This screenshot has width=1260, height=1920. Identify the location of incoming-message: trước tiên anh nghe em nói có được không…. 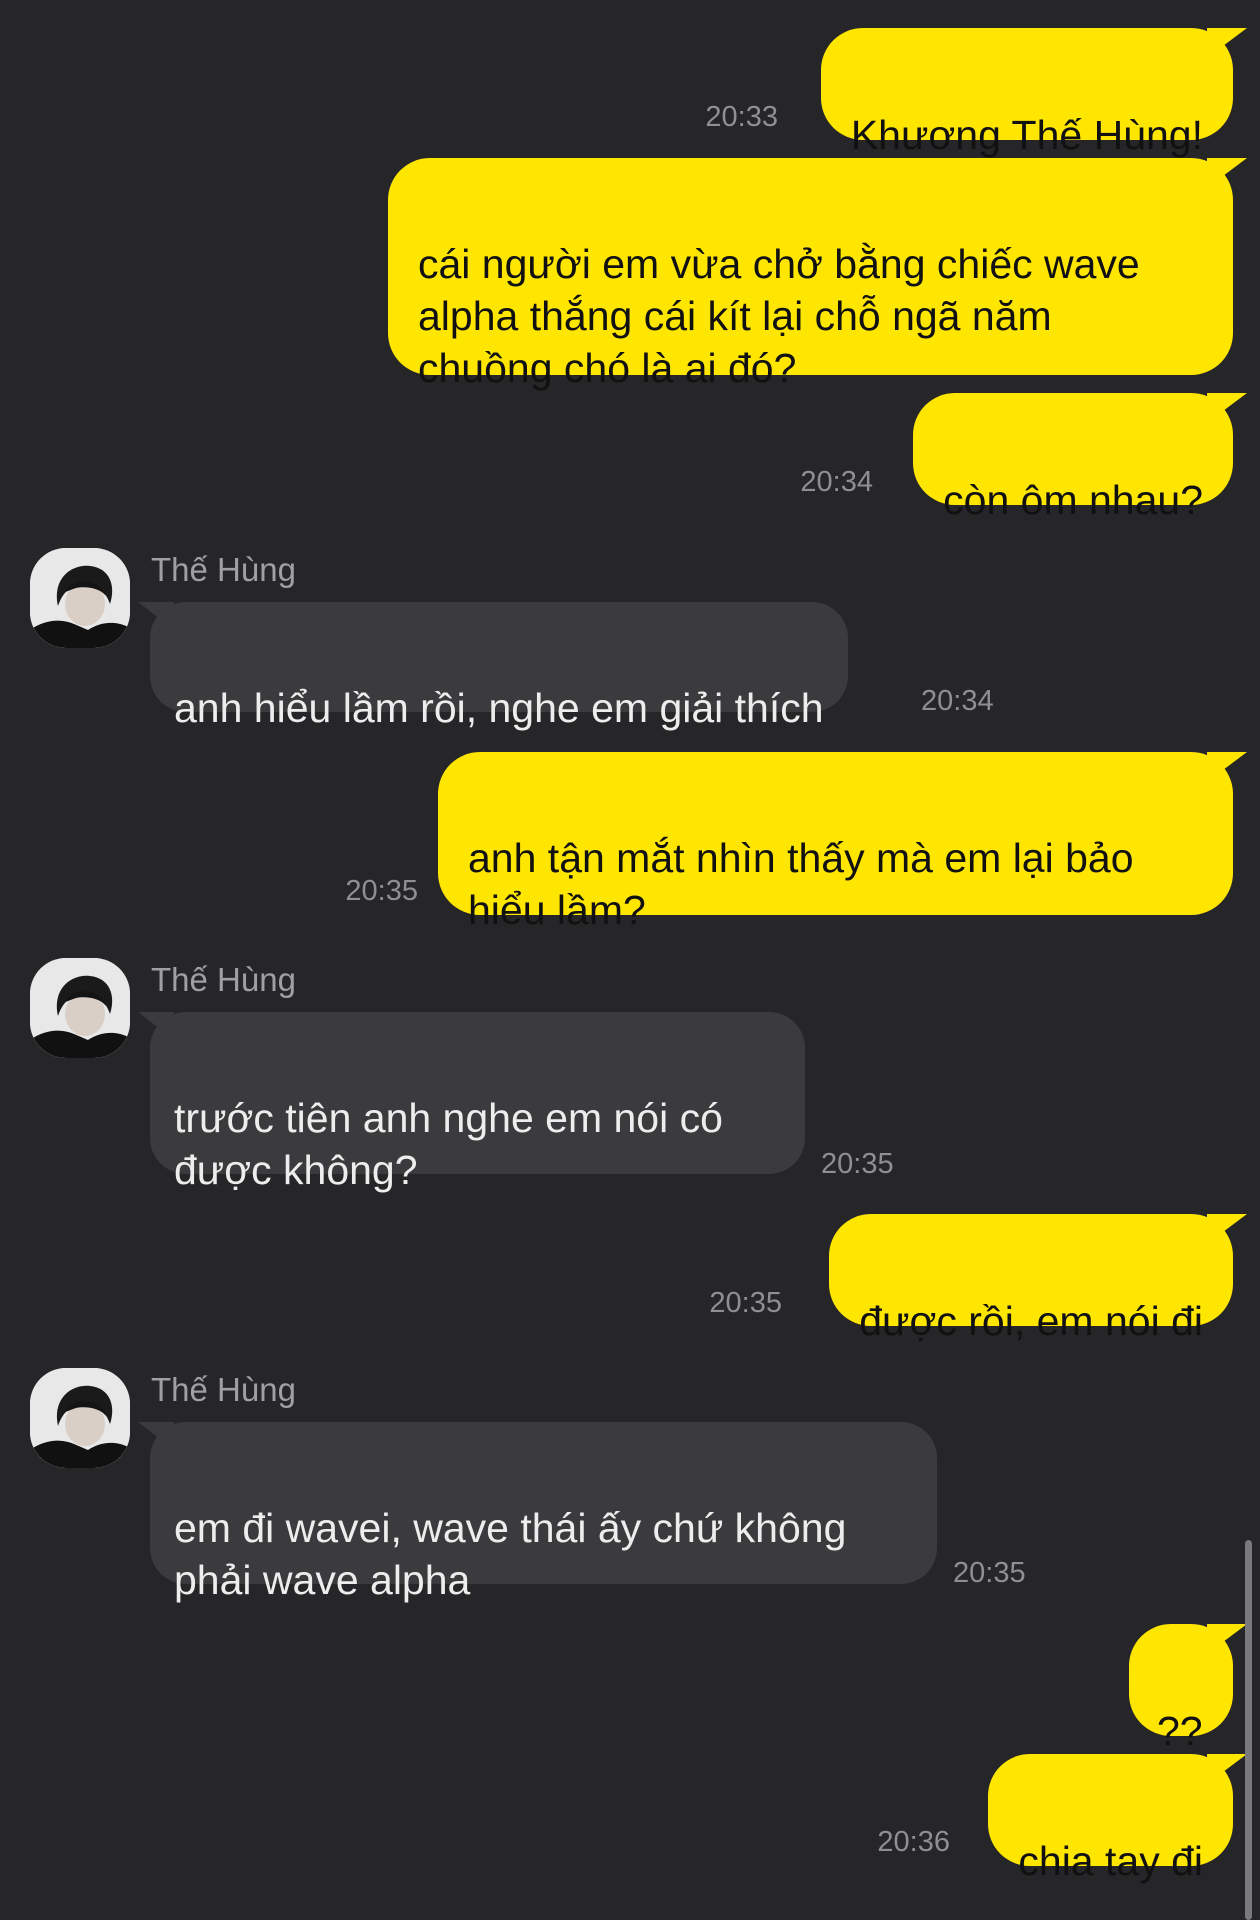
(471, 1102).